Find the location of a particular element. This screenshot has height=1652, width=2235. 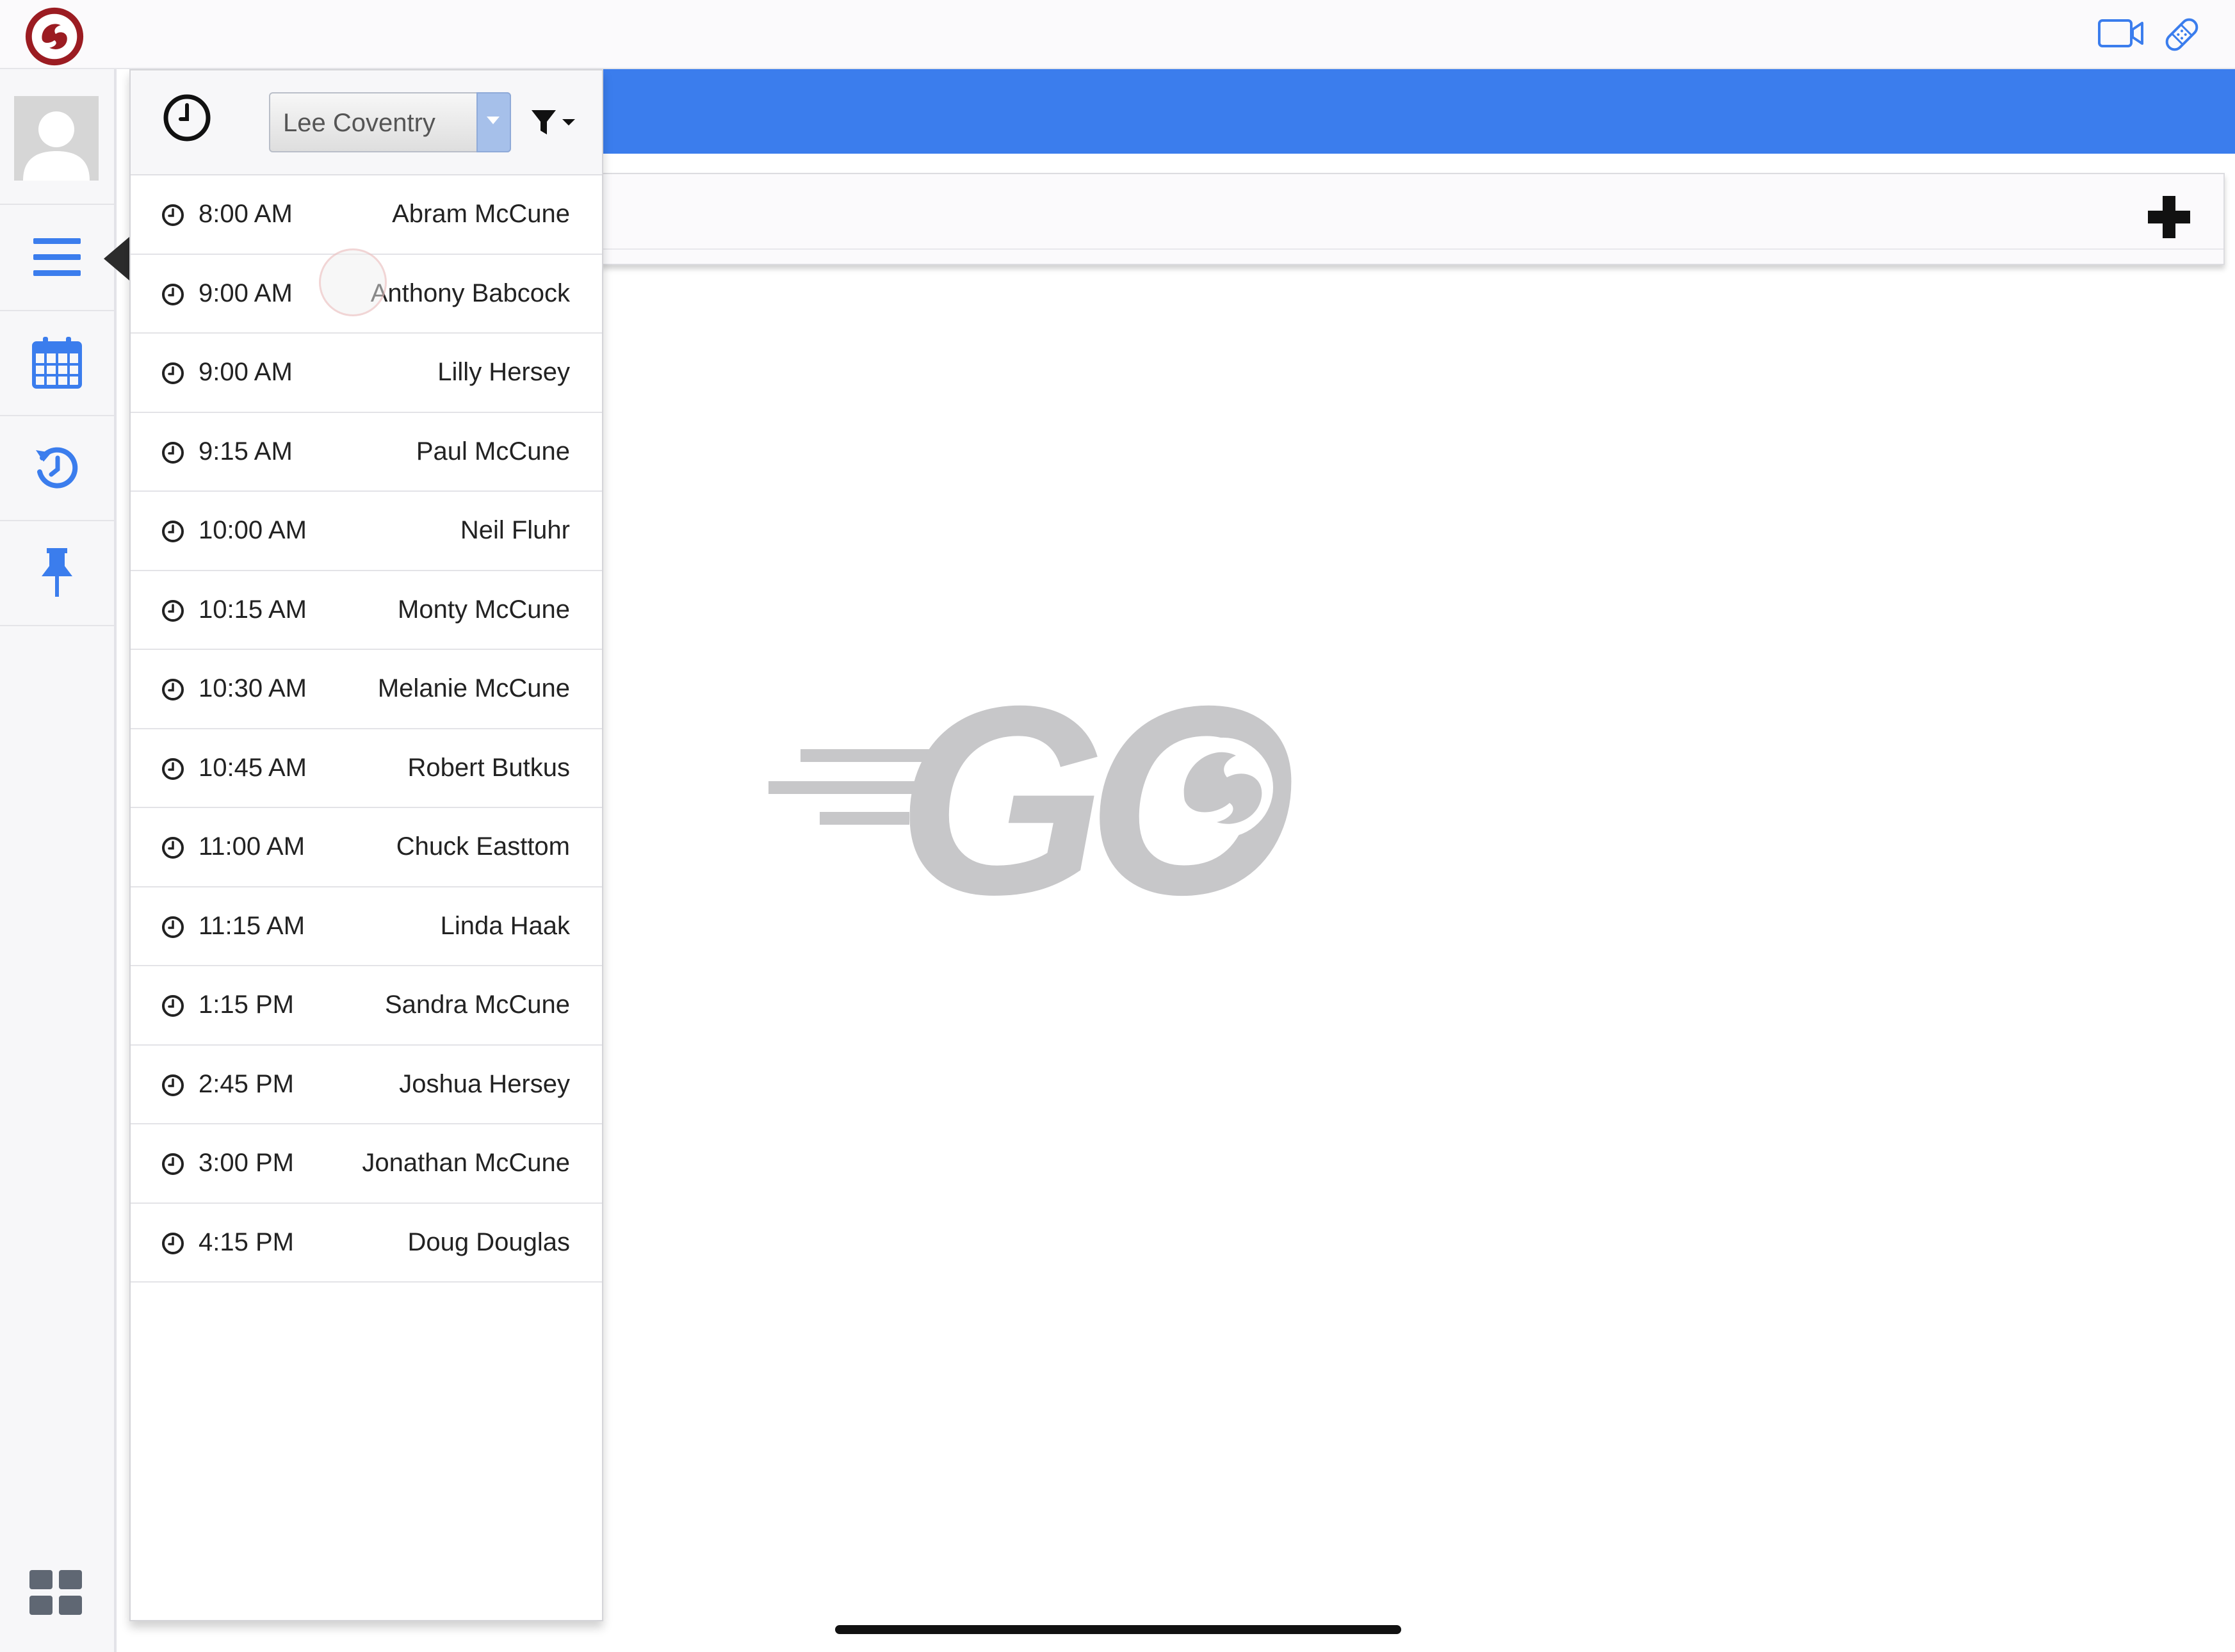

add-button is located at coordinates (2169, 217).